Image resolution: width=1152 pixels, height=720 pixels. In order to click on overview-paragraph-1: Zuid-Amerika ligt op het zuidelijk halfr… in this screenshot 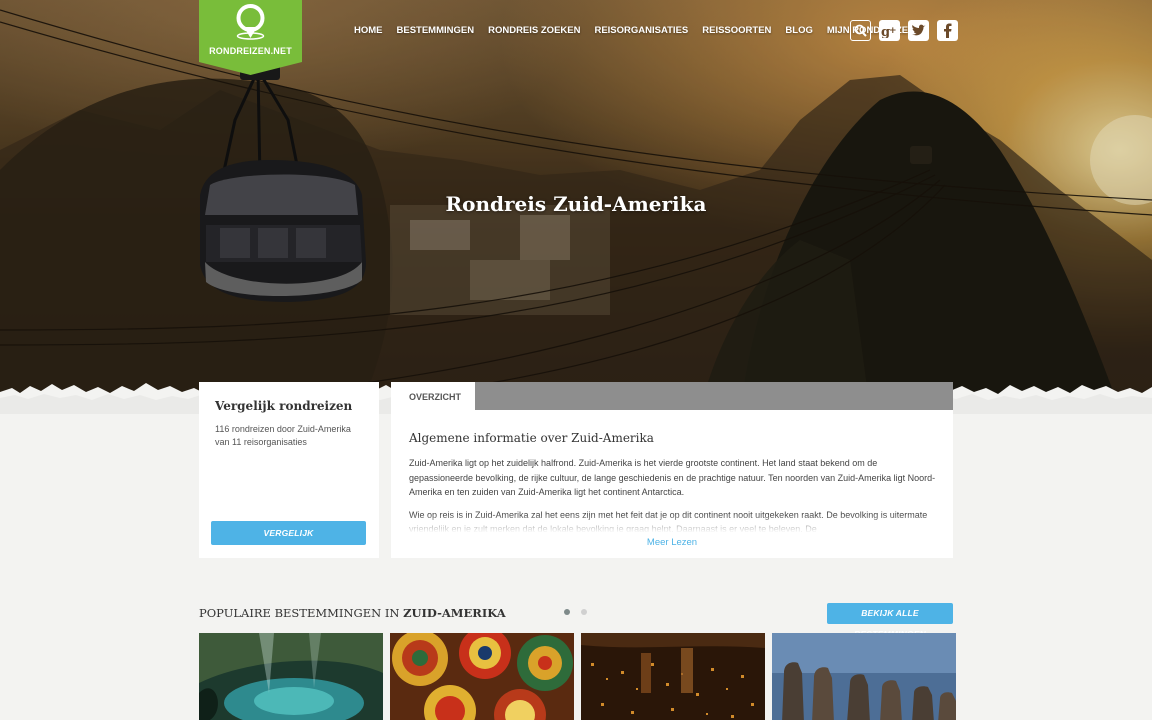, I will do `click(672, 477)`.